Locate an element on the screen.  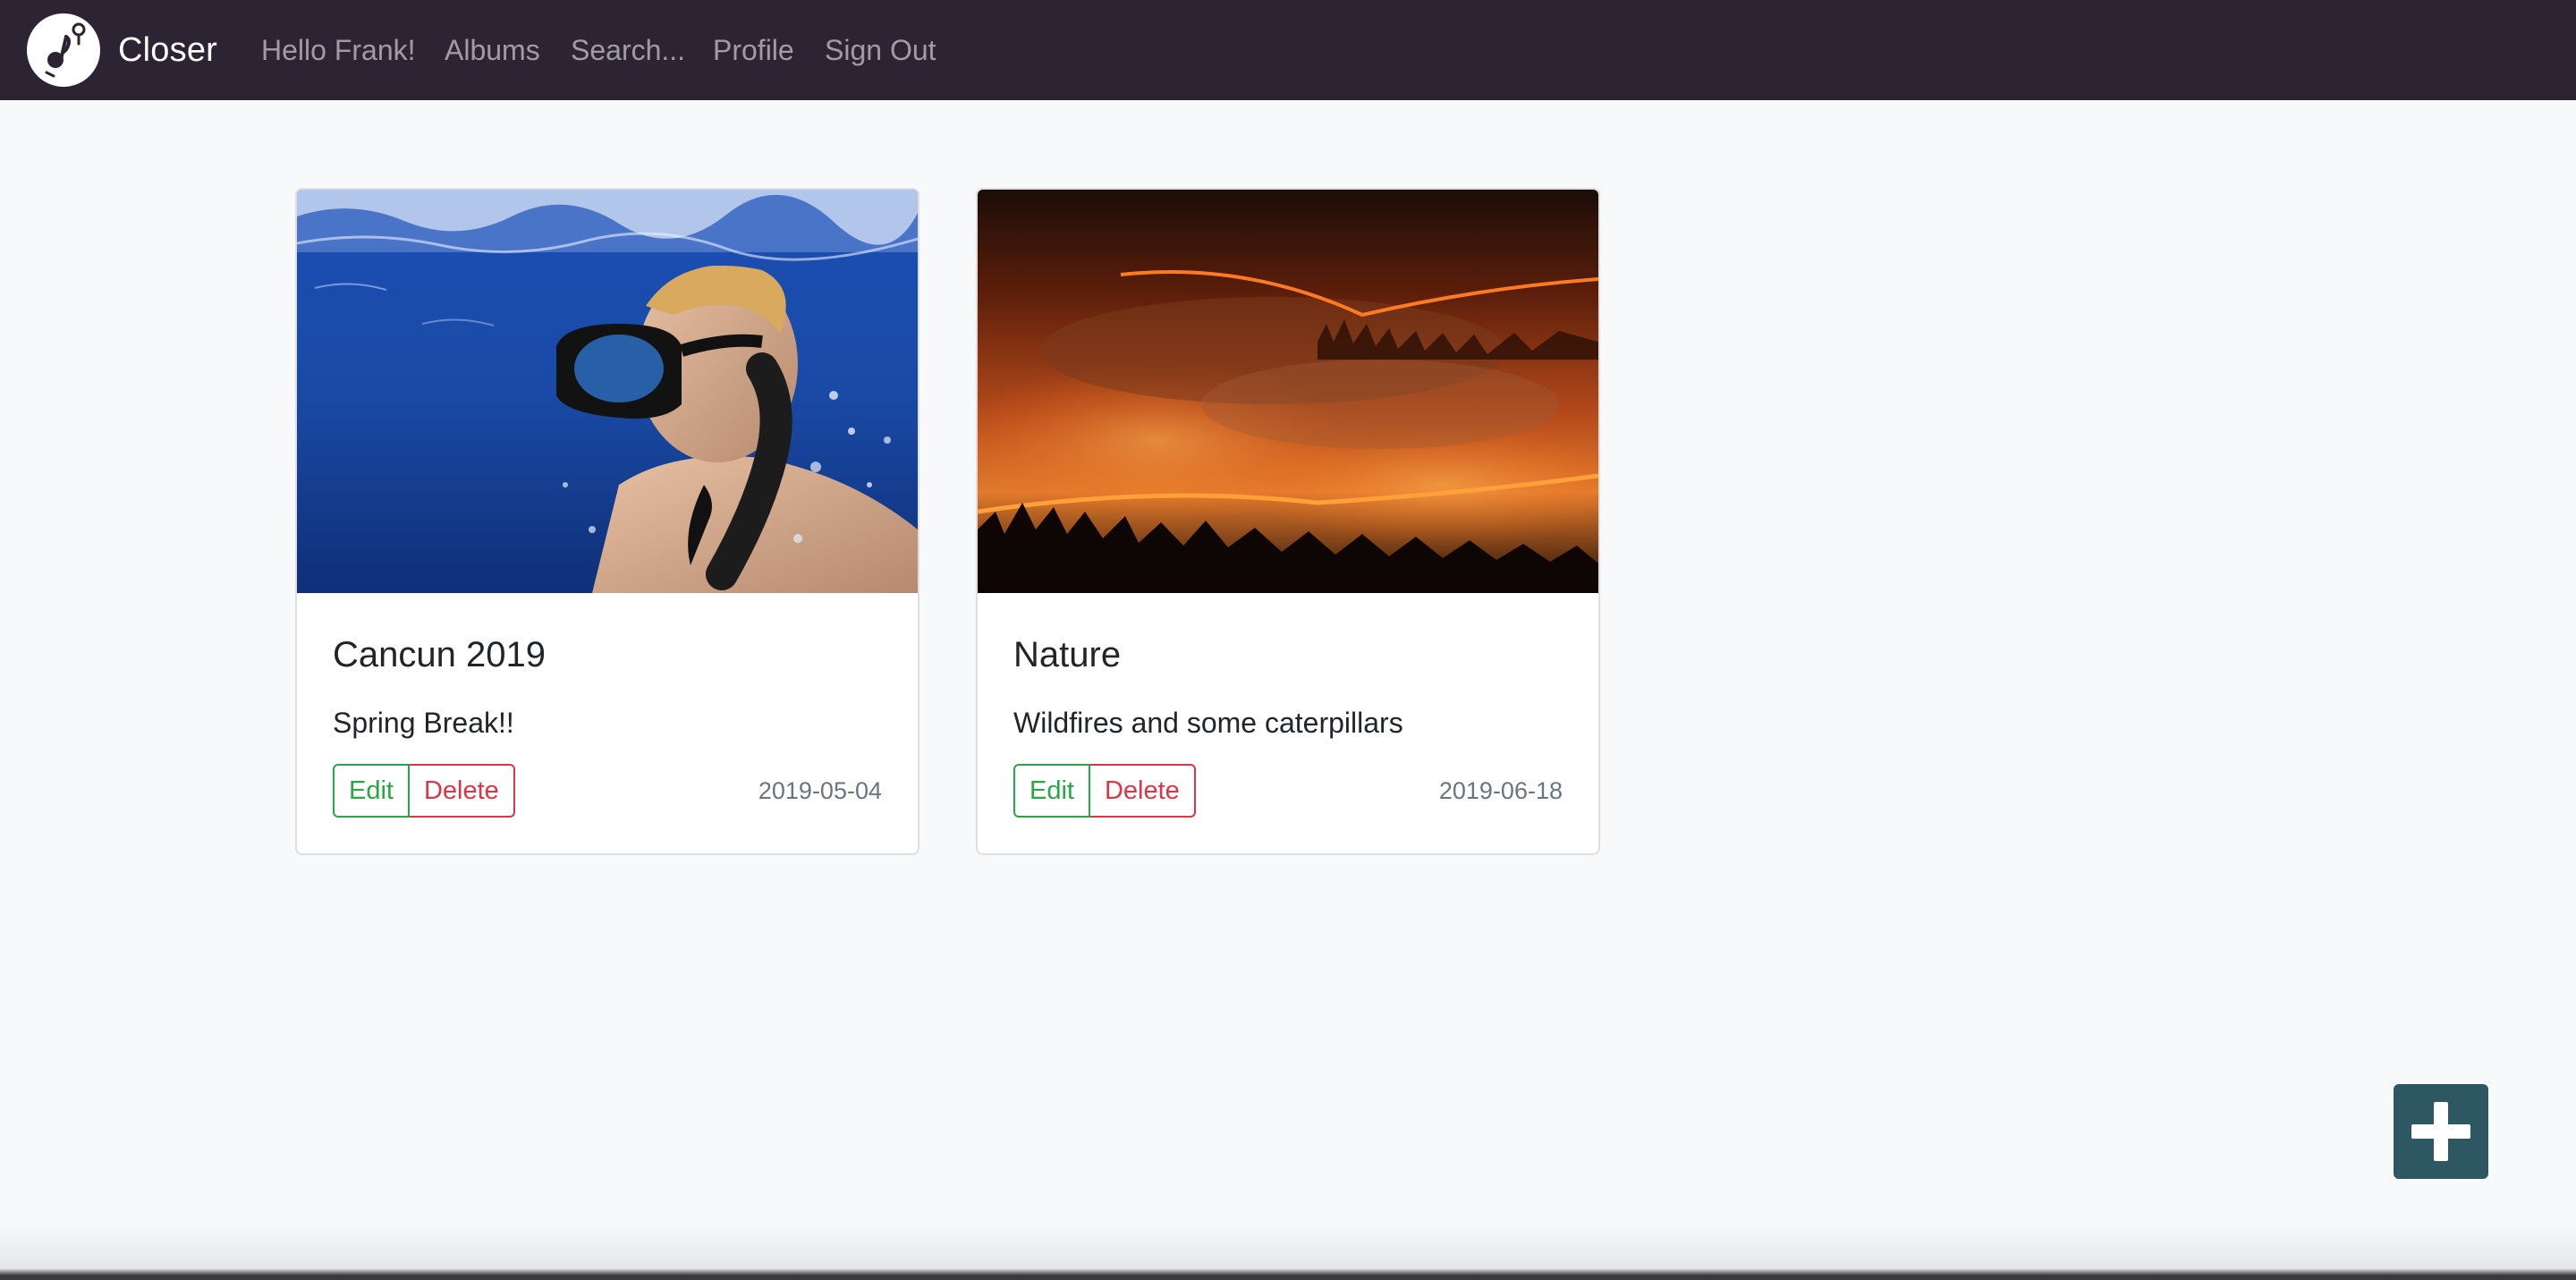
nav-link-hello-user: Hello Frank! is located at coordinates (338, 50).